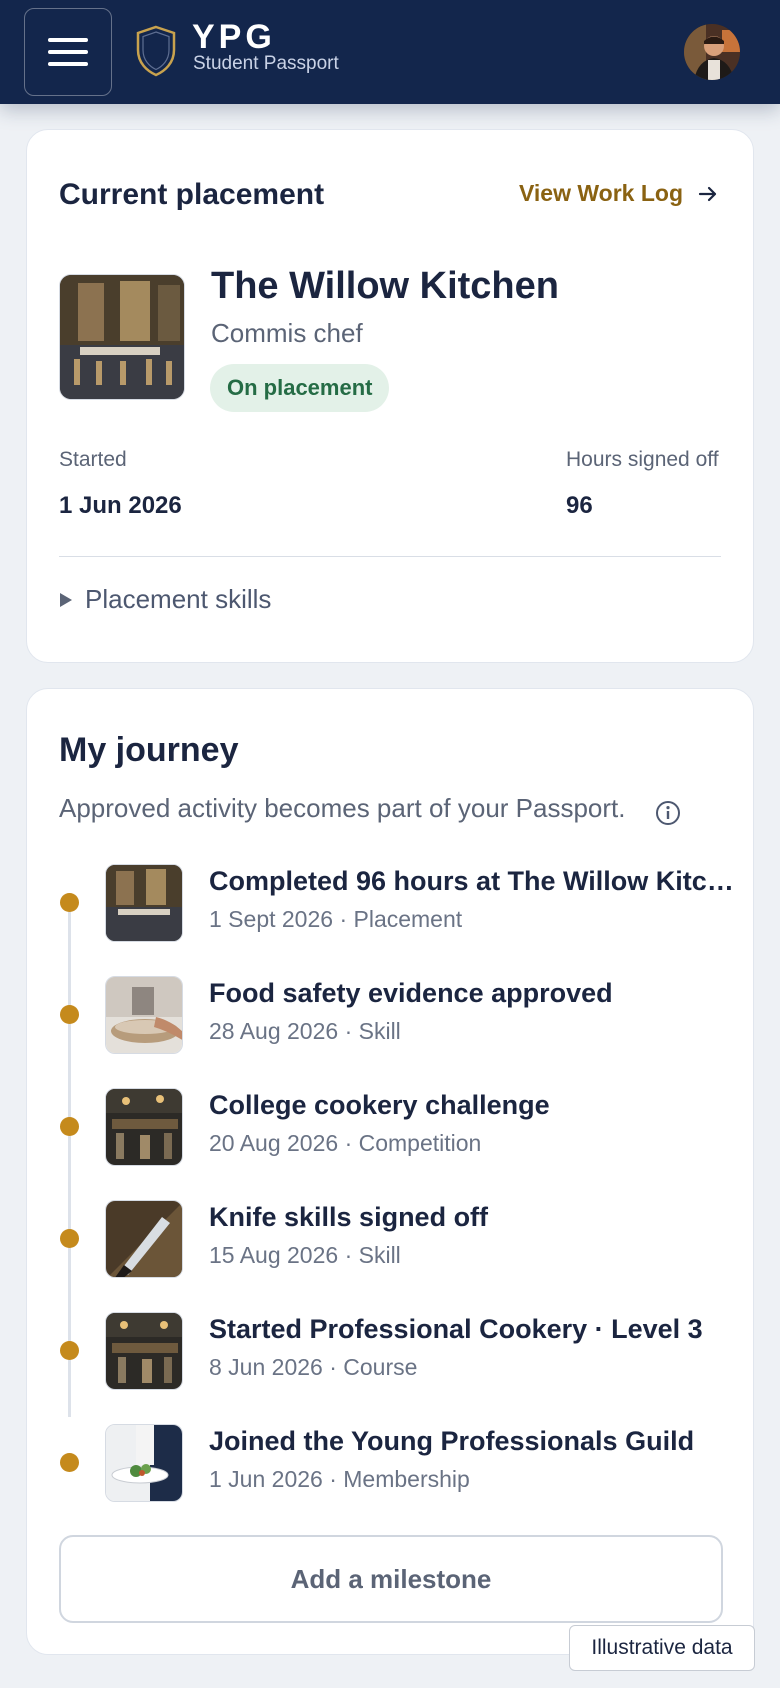 Image resolution: width=780 pixels, height=1688 pixels. Describe the element at coordinates (708, 194) in the screenshot. I see `arrow-right-icon` at that location.